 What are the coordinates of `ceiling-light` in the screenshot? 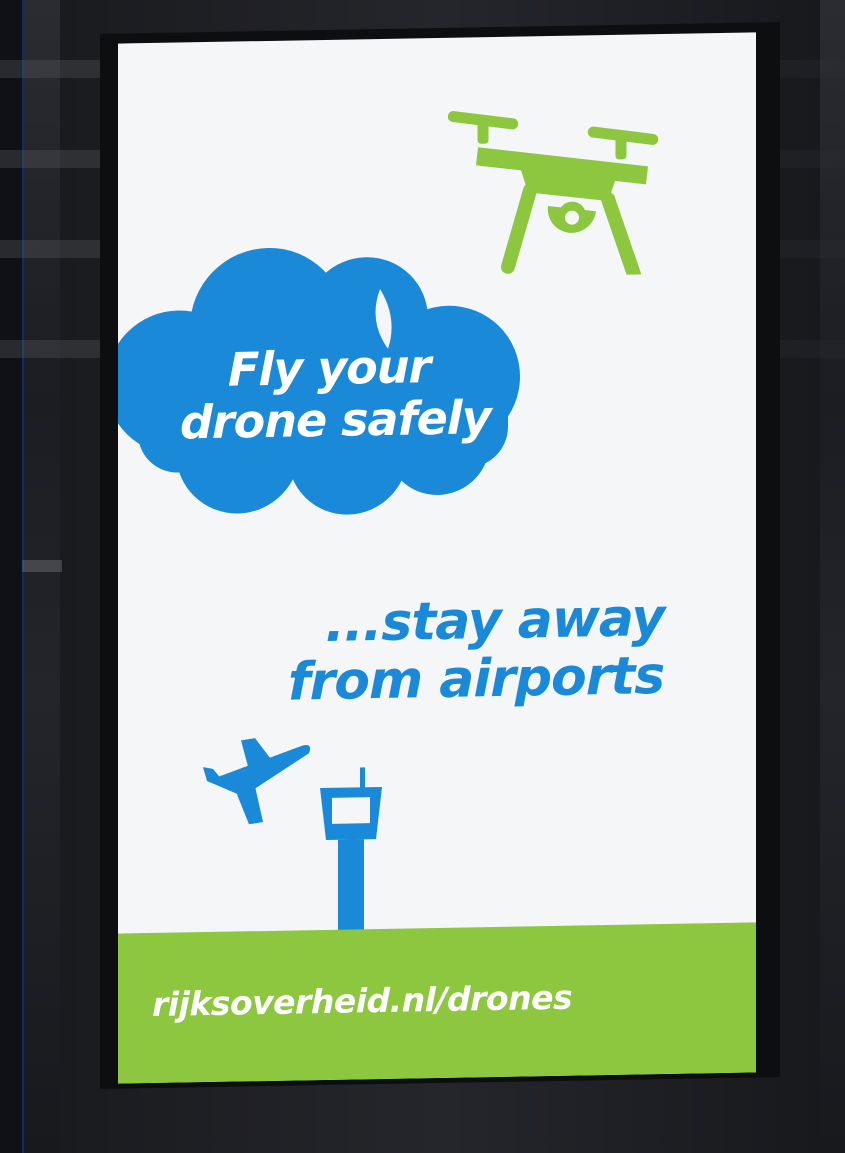 It's located at (42, 566).